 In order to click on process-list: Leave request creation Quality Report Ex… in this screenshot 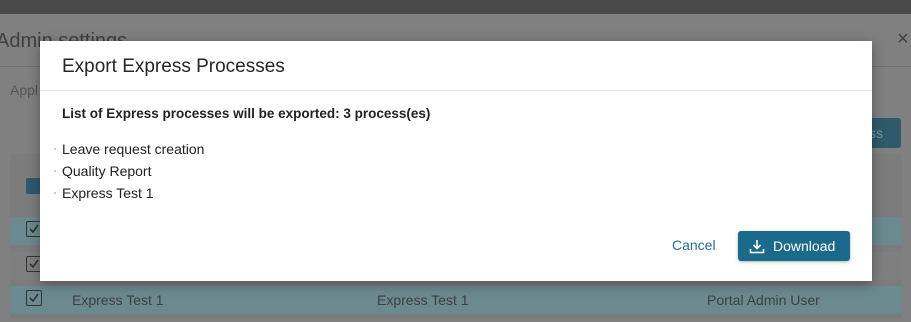, I will do `click(129, 174)`.